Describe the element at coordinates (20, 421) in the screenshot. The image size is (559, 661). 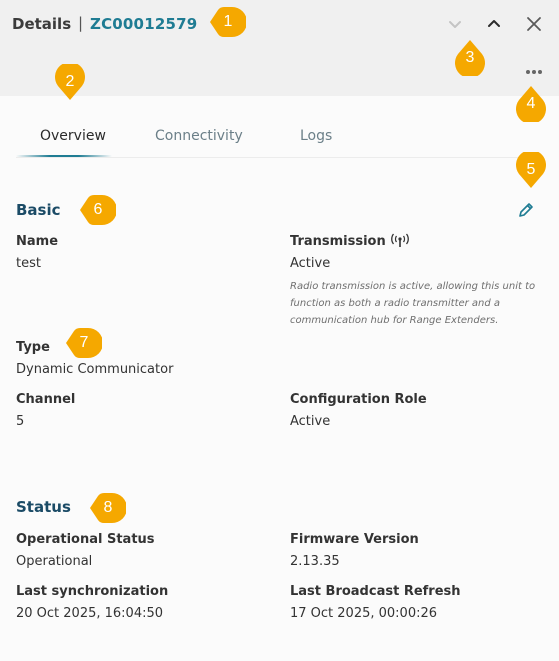
I see `channel-value: 5` at that location.